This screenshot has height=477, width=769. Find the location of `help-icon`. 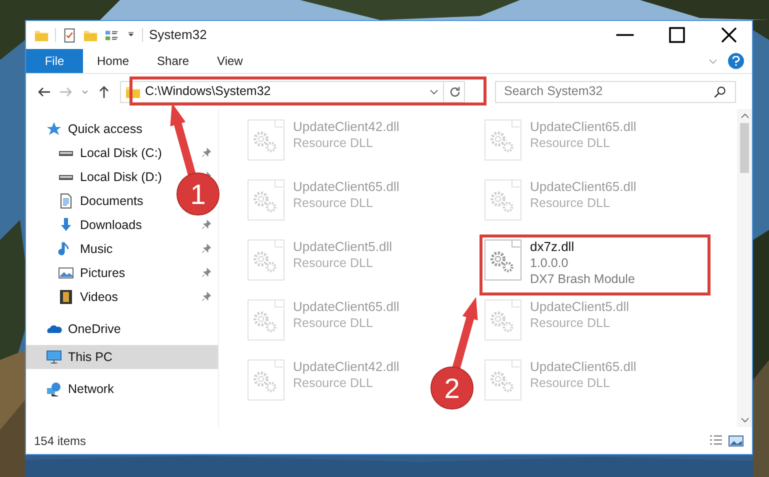

help-icon is located at coordinates (736, 61).